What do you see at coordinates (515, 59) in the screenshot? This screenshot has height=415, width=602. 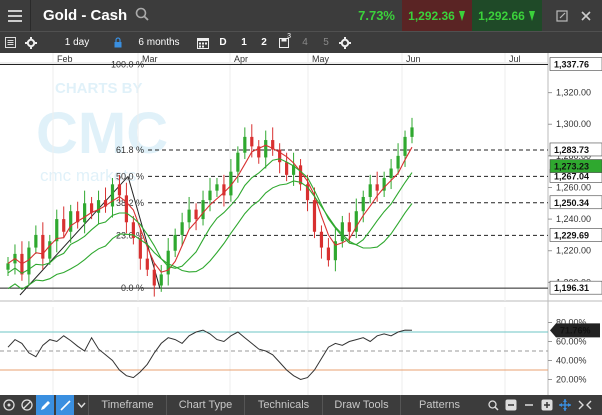 I see `month-label: Jul` at bounding box center [515, 59].